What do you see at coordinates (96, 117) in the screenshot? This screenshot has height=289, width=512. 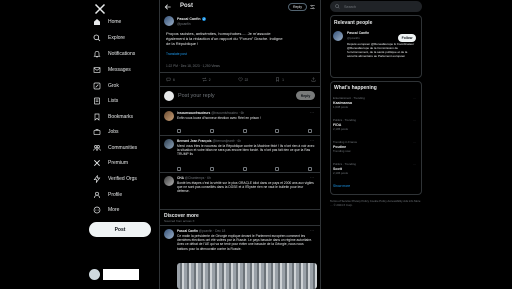 I see `bookmark-icon` at bounding box center [96, 117].